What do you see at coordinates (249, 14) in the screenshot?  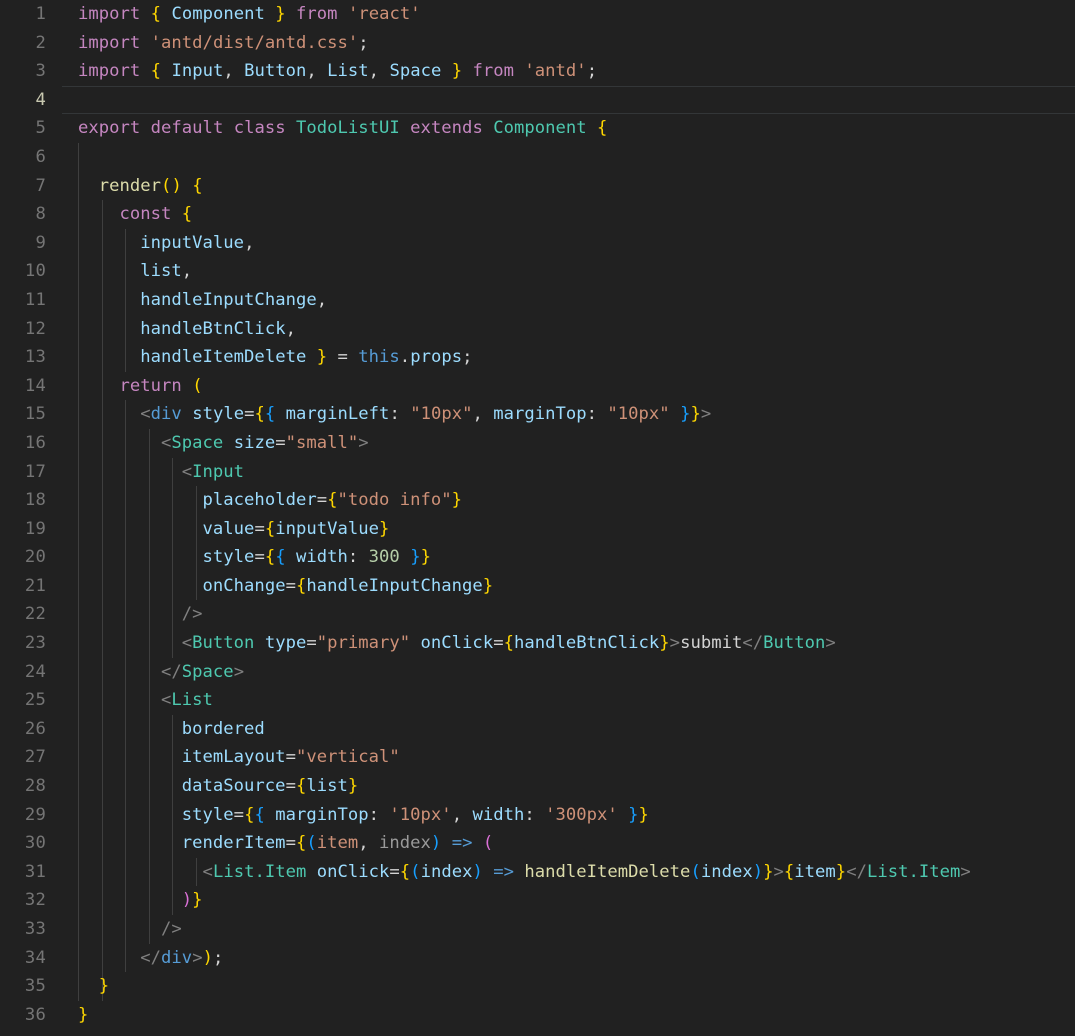 I see `code-text: import { Component } from 'react'` at bounding box center [249, 14].